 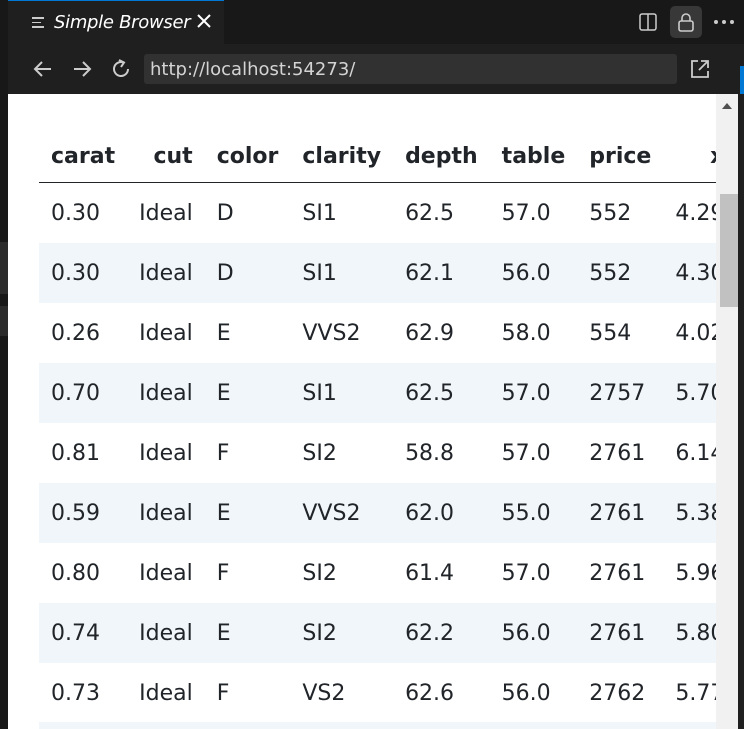 I want to click on scroll-up-icon, so click(x=727, y=106).